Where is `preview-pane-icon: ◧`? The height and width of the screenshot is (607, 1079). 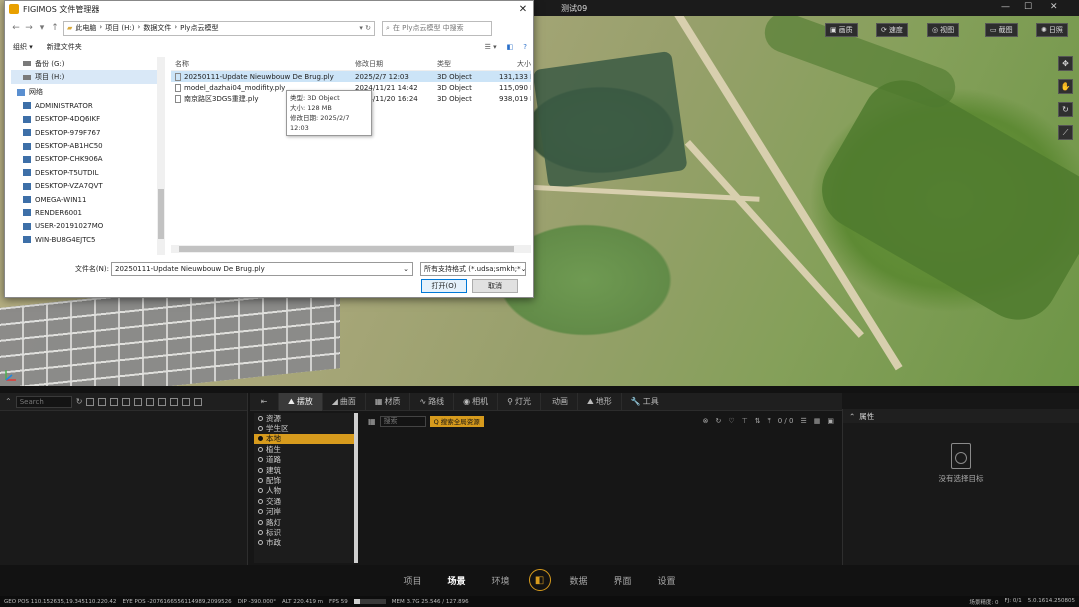
preview-pane-icon: ◧ is located at coordinates (510, 47).